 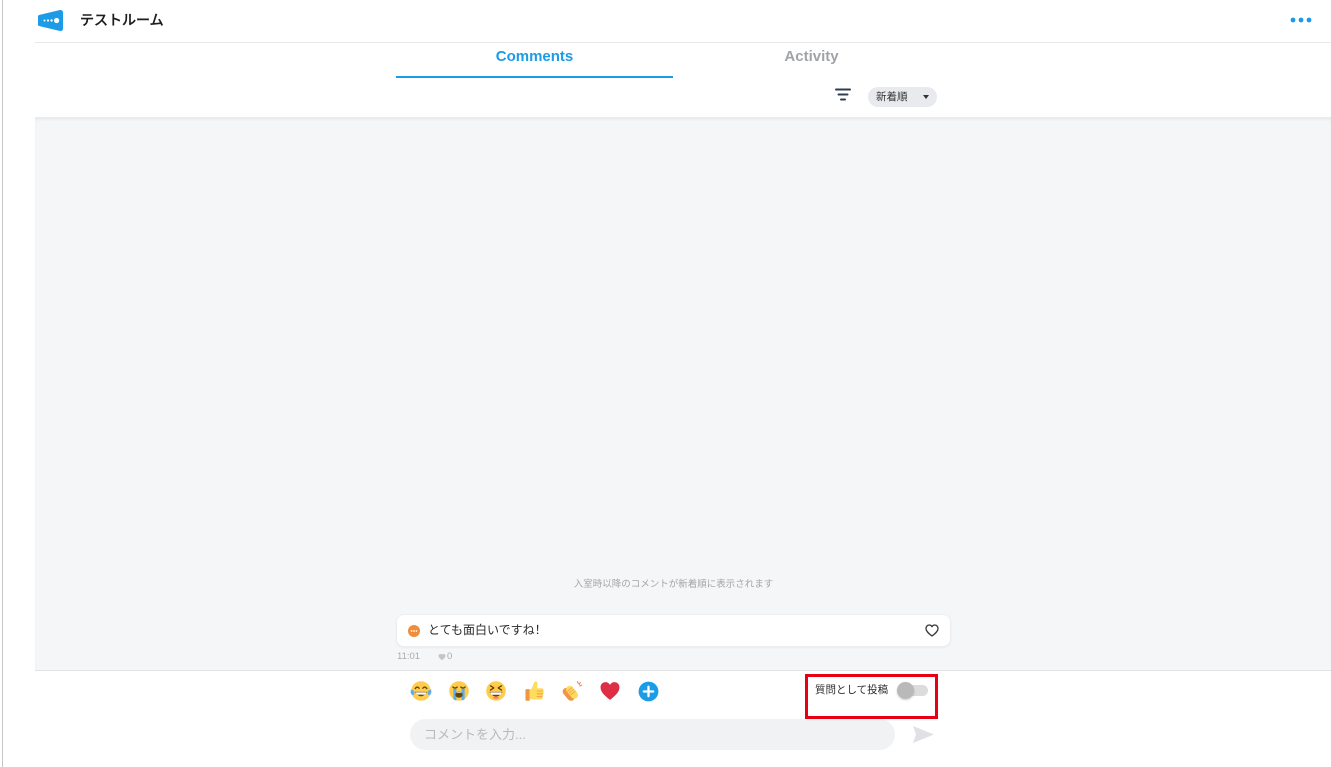 I want to click on red-heart-icon, so click(x=610, y=691).